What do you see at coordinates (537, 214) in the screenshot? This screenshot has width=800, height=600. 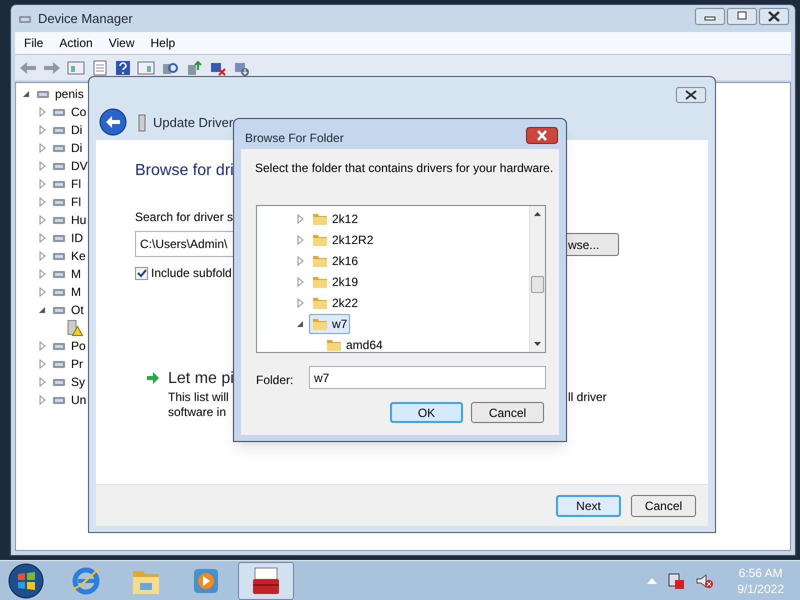 I see `scroll-up-icon` at bounding box center [537, 214].